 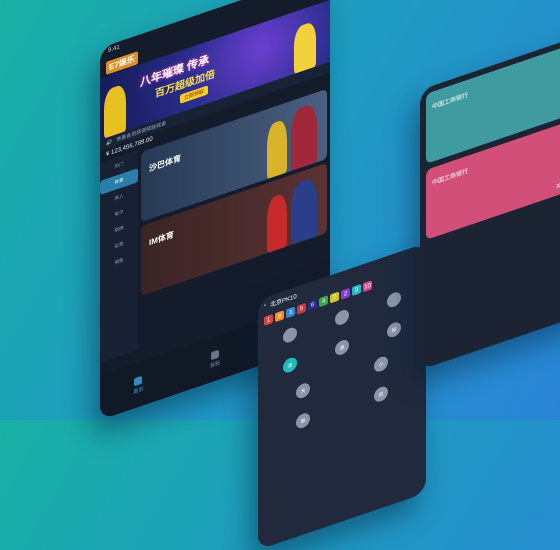 What do you see at coordinates (381, 394) in the screenshot?
I see `bet-option: 双` at bounding box center [381, 394].